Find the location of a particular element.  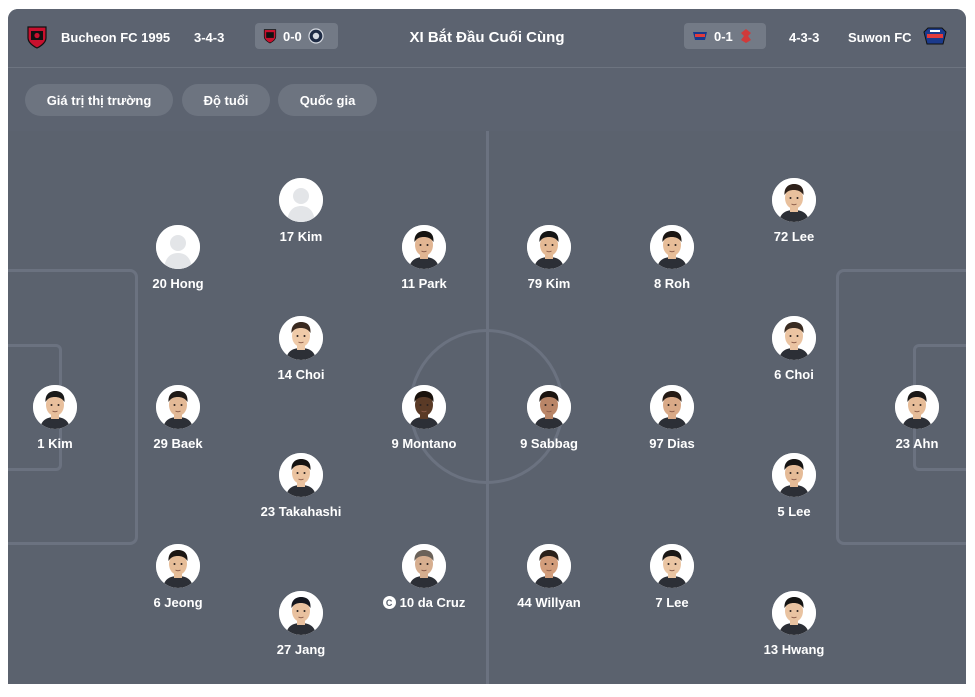

player-label: 9 Sabbag is located at coordinates (549, 443).